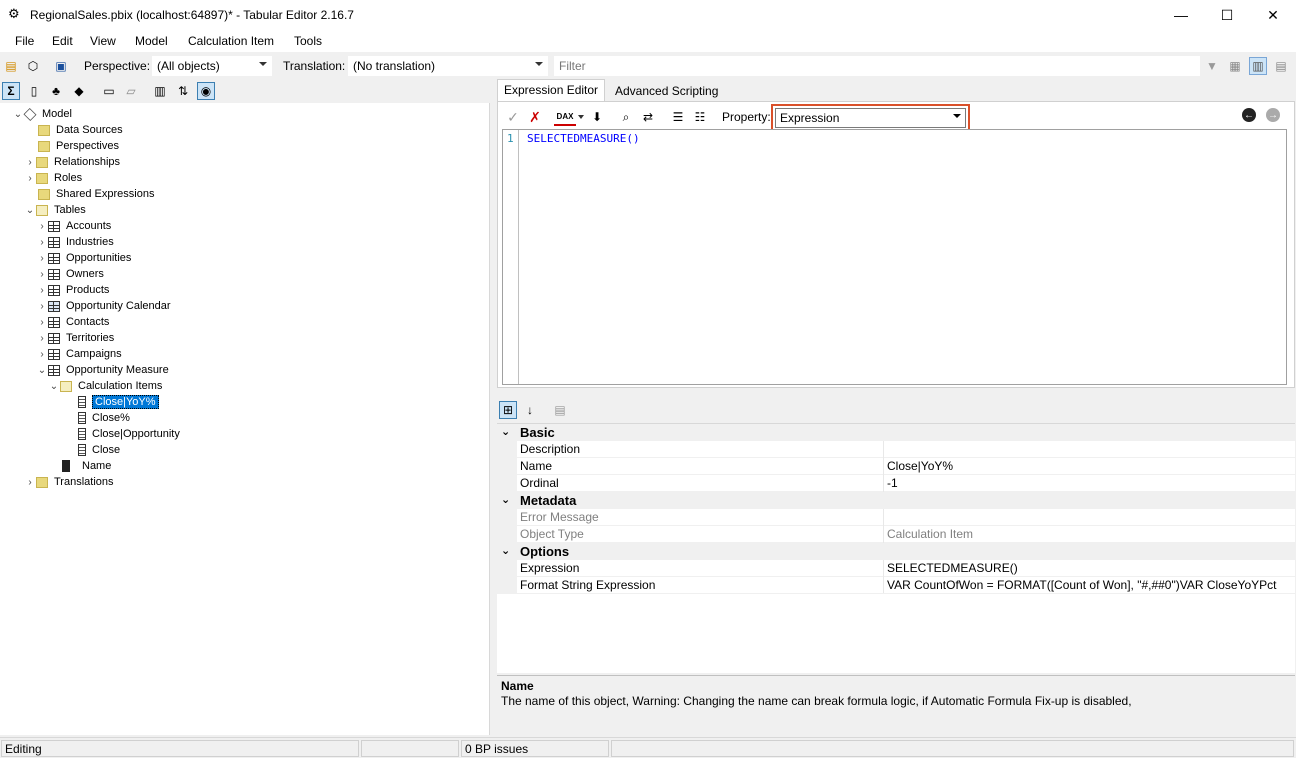  I want to click on status-bp-issues: 0 BP issues, so click(535, 748).